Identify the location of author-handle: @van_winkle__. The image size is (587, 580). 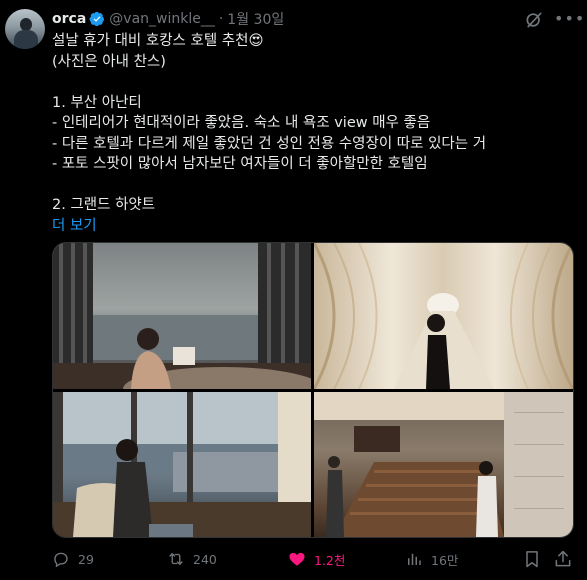
(162, 19).